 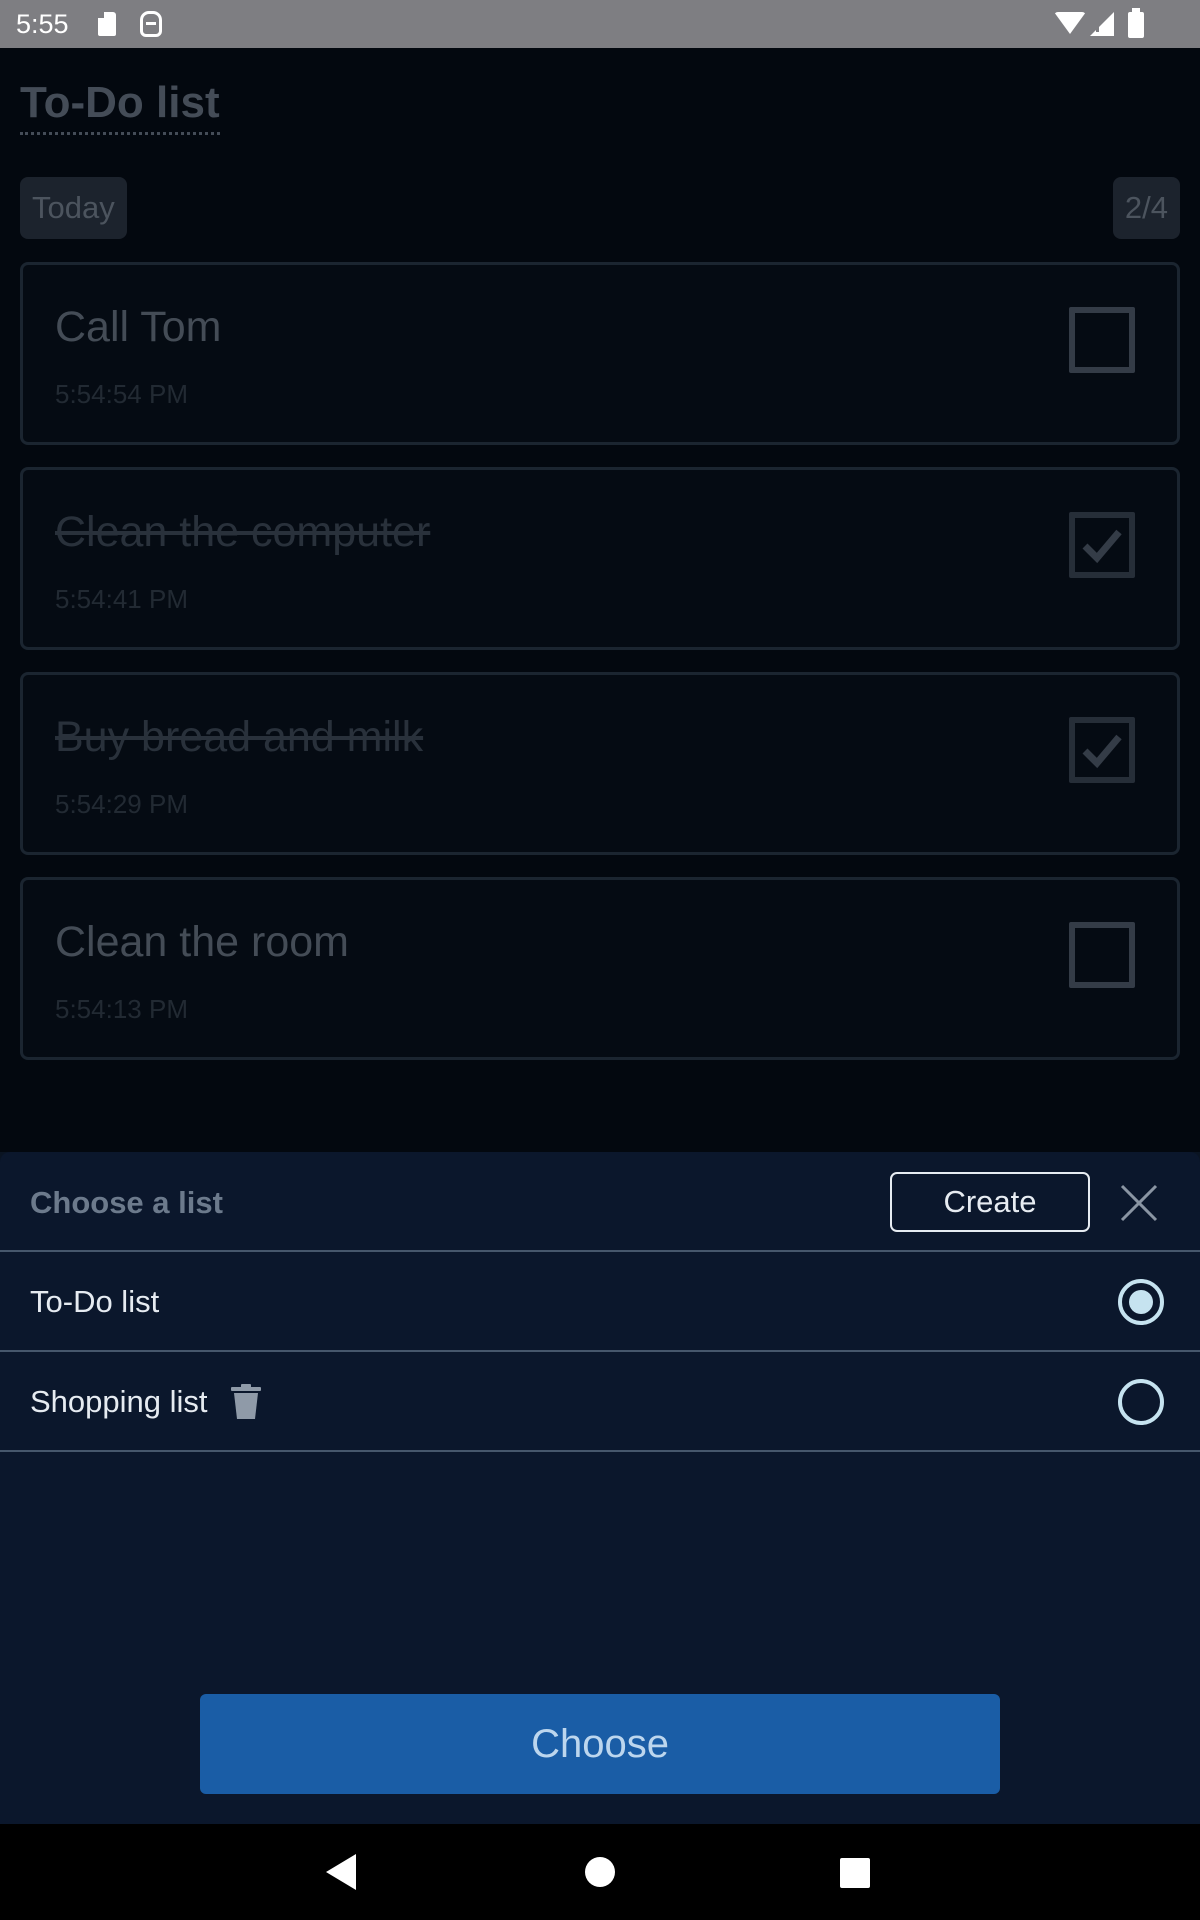 What do you see at coordinates (1102, 24) in the screenshot?
I see `signal-icon` at bounding box center [1102, 24].